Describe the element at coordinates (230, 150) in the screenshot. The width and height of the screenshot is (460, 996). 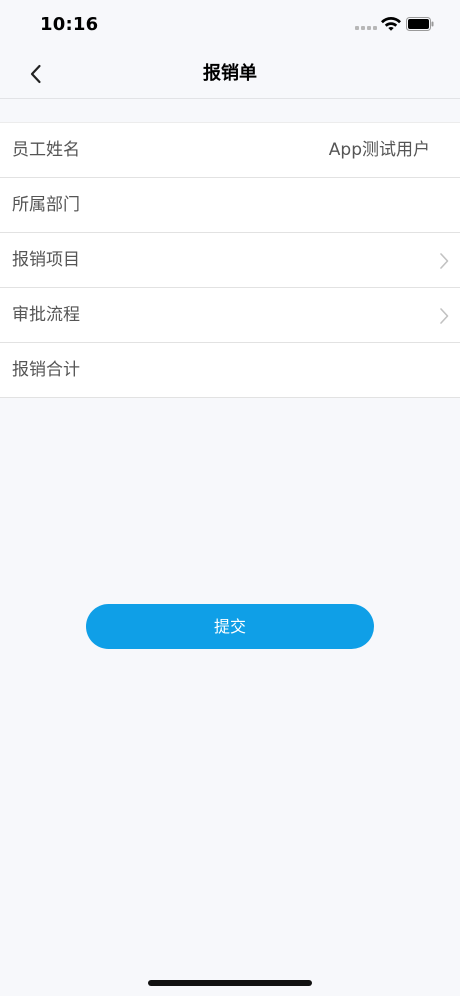
I see `form-row-employee-name: 员工姓名 App测试用户` at that location.